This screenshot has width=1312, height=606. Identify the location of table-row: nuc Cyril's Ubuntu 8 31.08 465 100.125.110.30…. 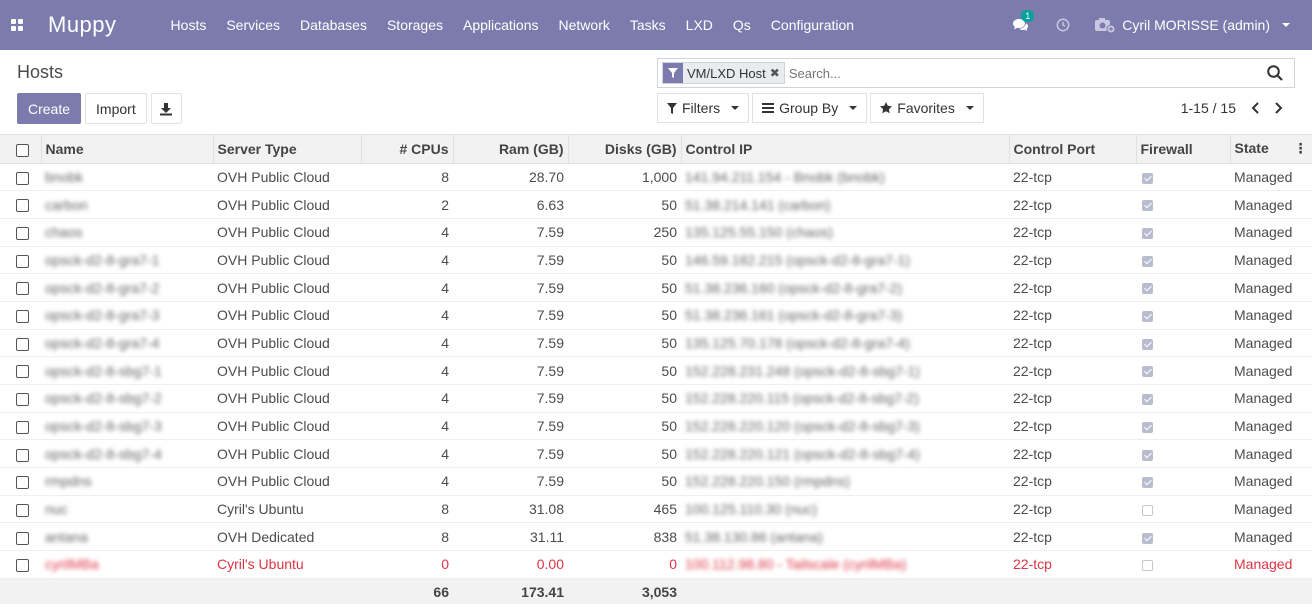
(656, 509).